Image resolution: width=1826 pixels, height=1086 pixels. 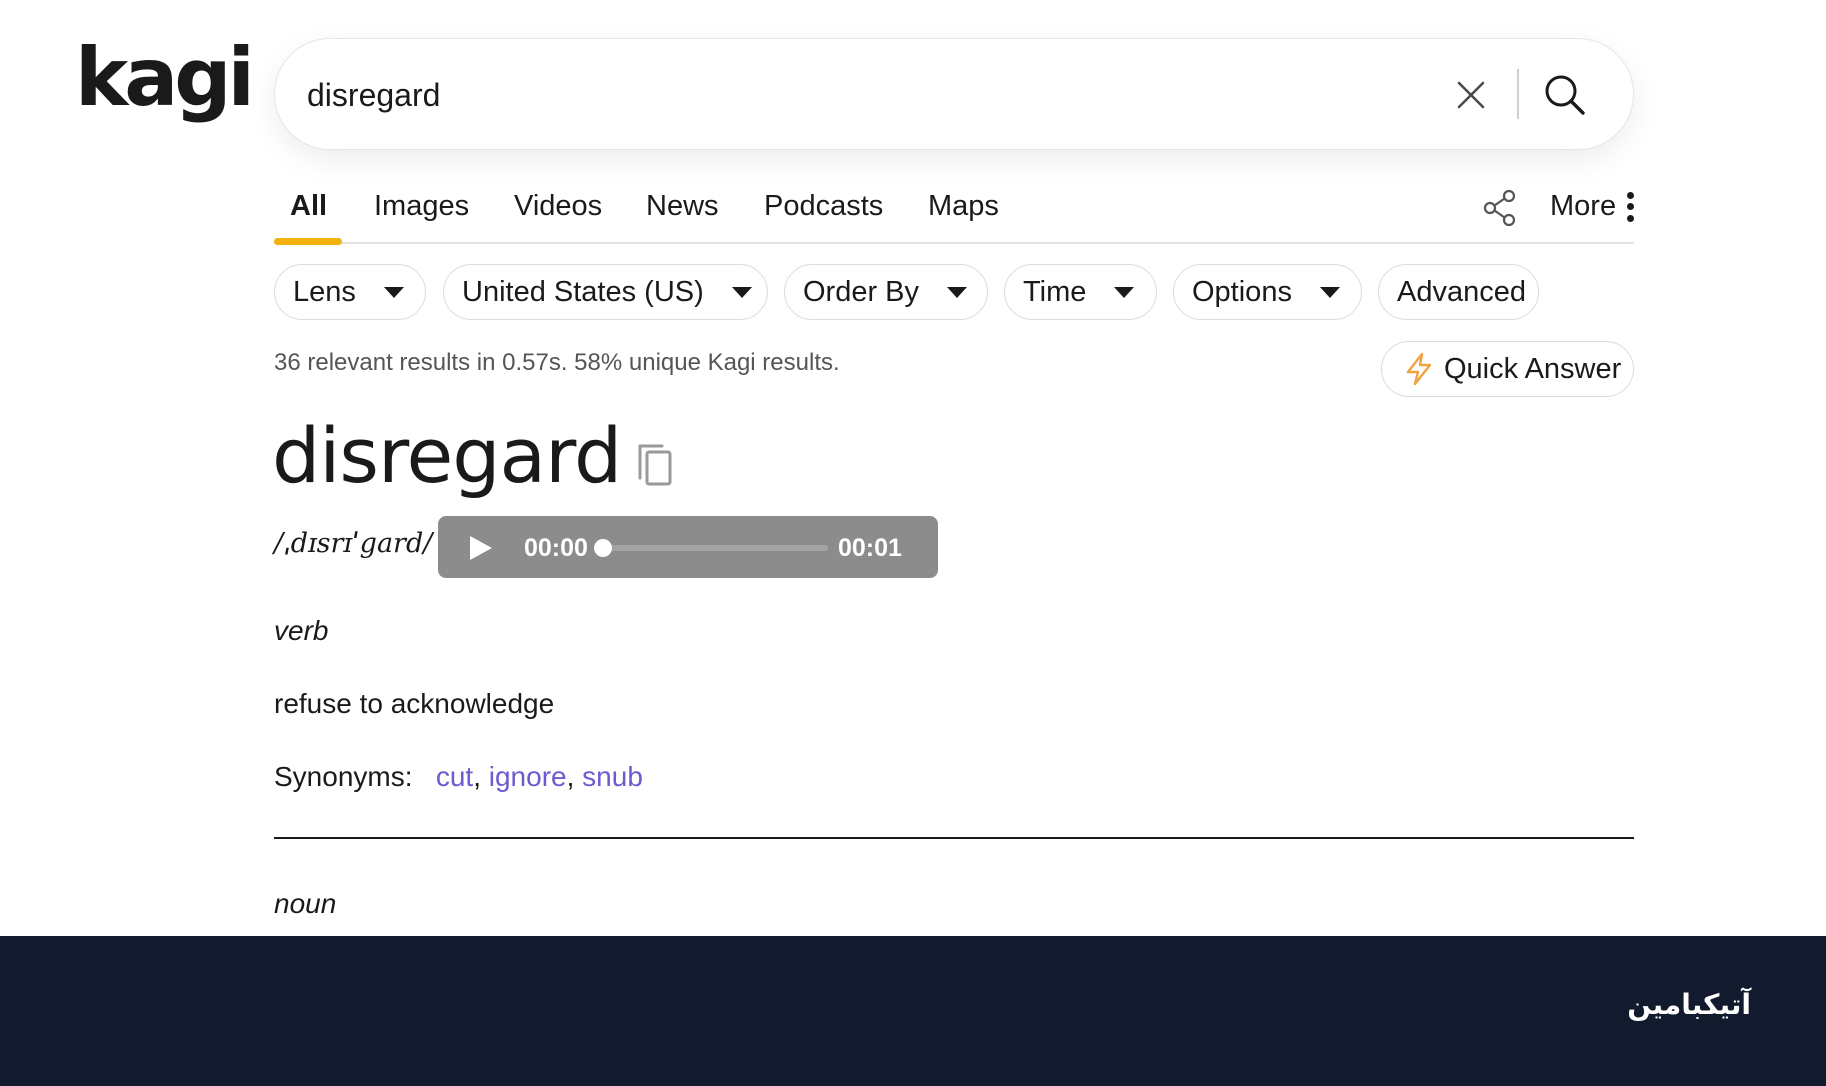 What do you see at coordinates (913, 1011) in the screenshot?
I see `footer-banner: آتیکبامین` at bounding box center [913, 1011].